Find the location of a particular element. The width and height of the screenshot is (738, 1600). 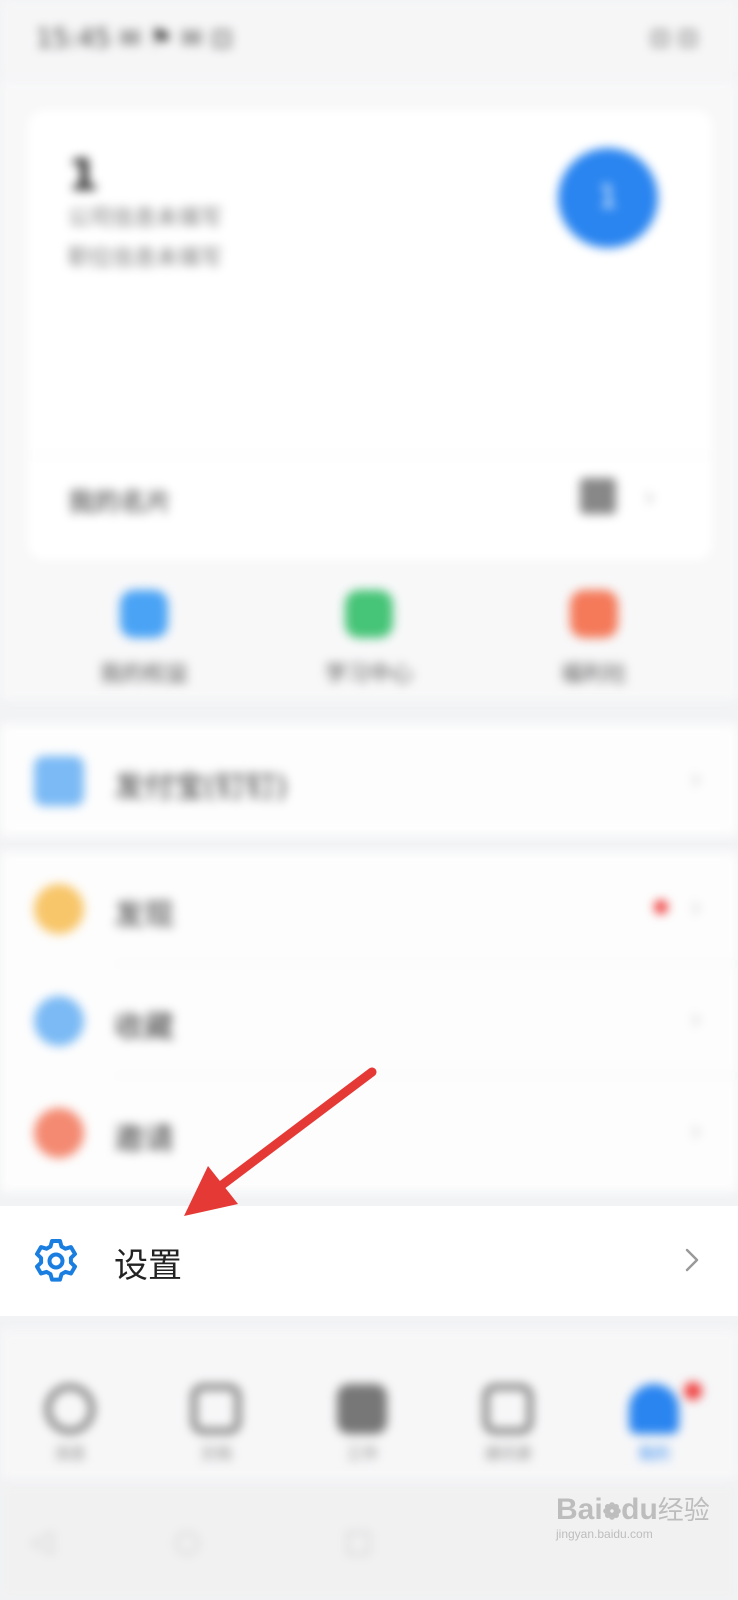

watermark-brand: 经验 is located at coordinates (683, 1511).